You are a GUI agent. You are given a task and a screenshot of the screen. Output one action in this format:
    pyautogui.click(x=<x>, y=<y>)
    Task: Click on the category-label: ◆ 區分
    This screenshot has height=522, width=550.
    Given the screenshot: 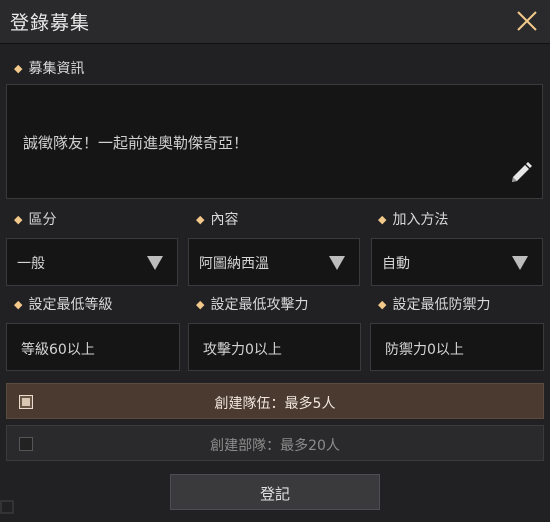 What is the action you would take?
    pyautogui.click(x=35, y=219)
    